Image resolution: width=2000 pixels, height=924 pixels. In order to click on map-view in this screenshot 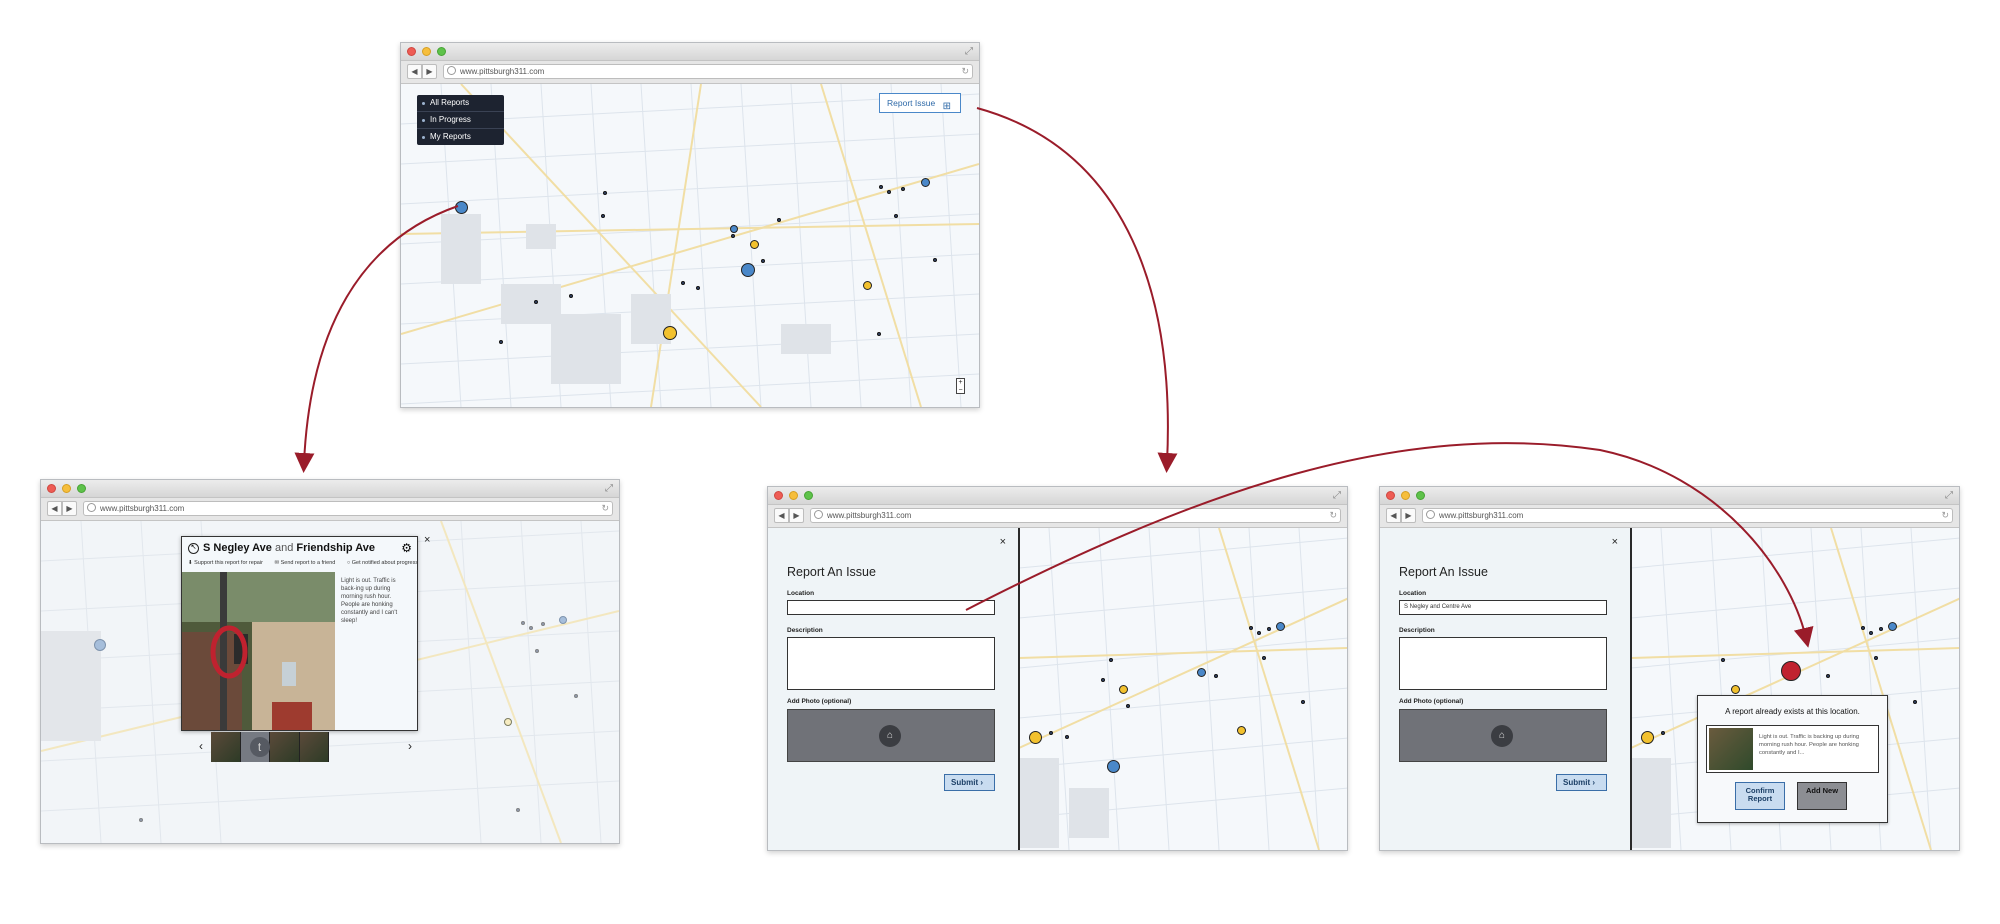, I will do `click(1183, 689)`.